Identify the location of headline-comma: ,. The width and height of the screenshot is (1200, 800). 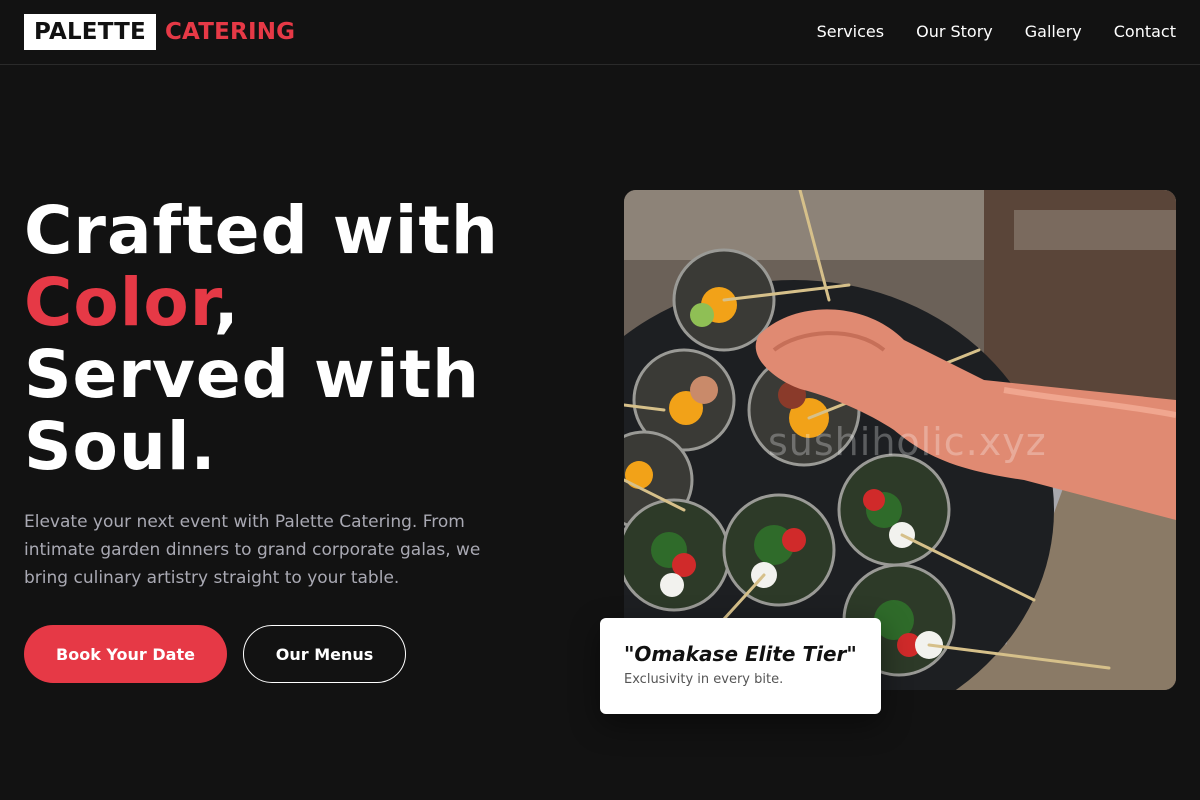
(226, 302).